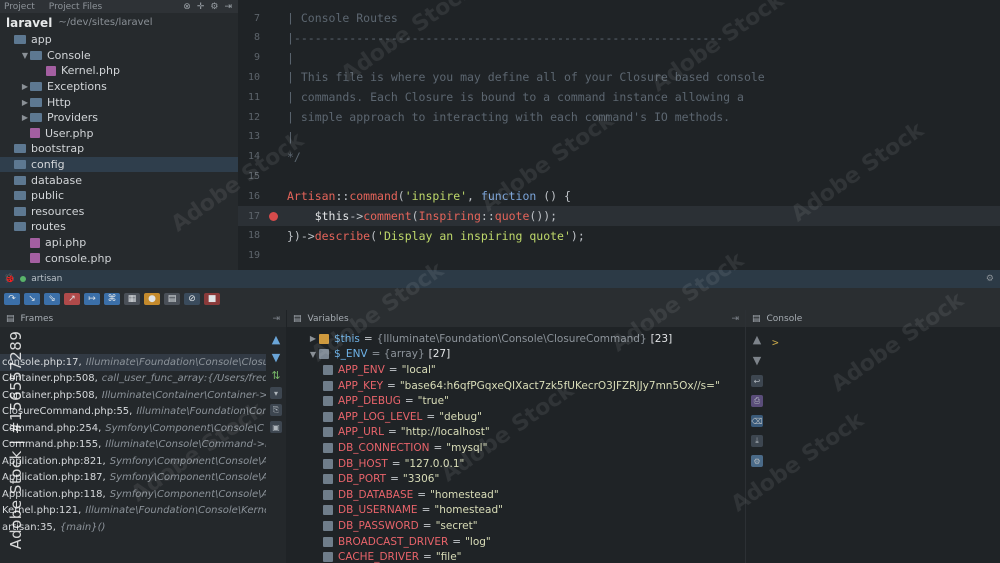 This screenshot has height=563, width=1000. Describe the element at coordinates (619, 216) in the screenshot. I see `code-line: 17 $this->comment(Inspiring::quote());` at that location.